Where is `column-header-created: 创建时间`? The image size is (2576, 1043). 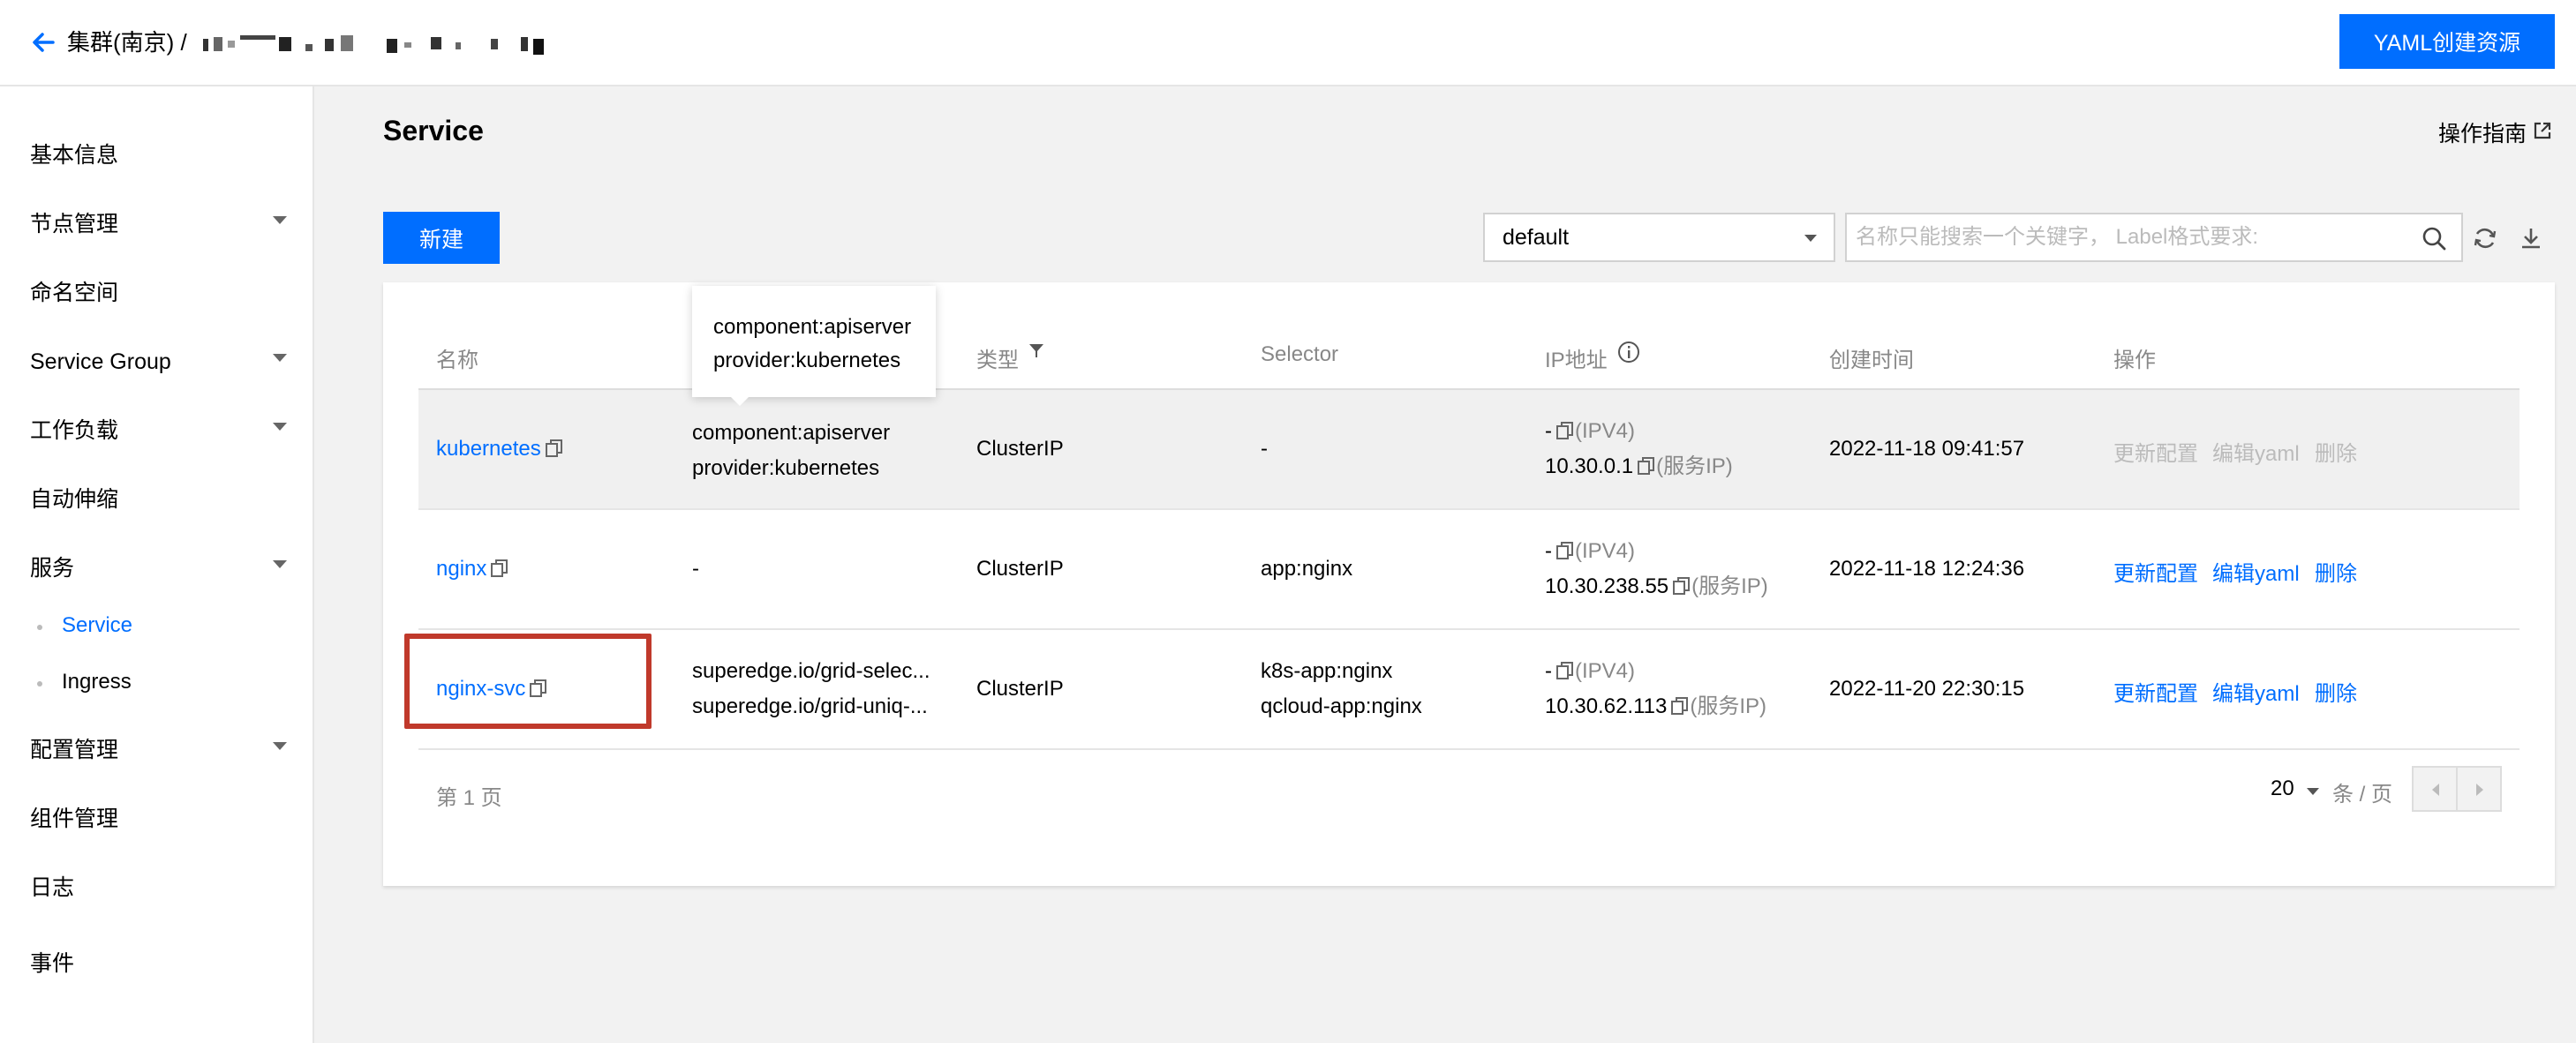
column-header-created: 创建时间 is located at coordinates (1872, 360).